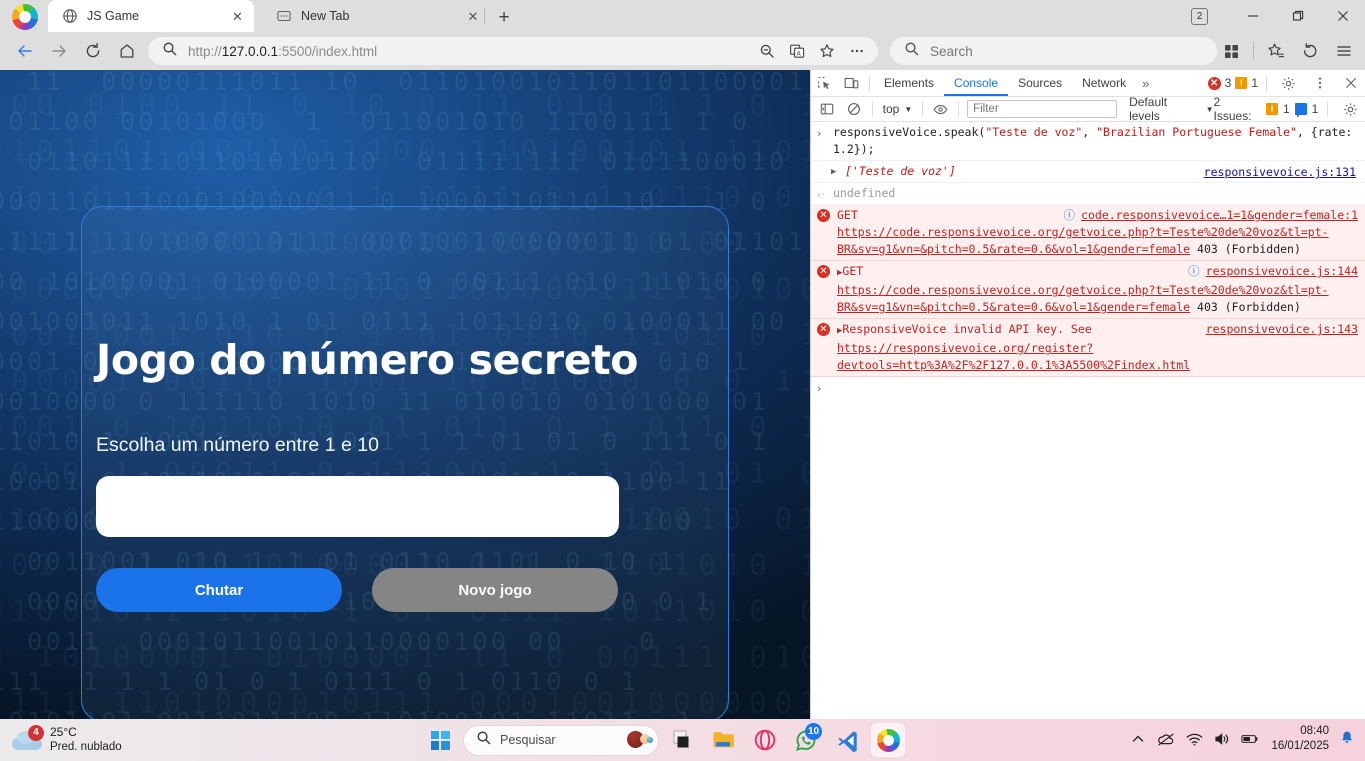 This screenshot has height=761, width=1365. Describe the element at coordinates (1319, 83) in the screenshot. I see `dots-menu-icon` at that location.